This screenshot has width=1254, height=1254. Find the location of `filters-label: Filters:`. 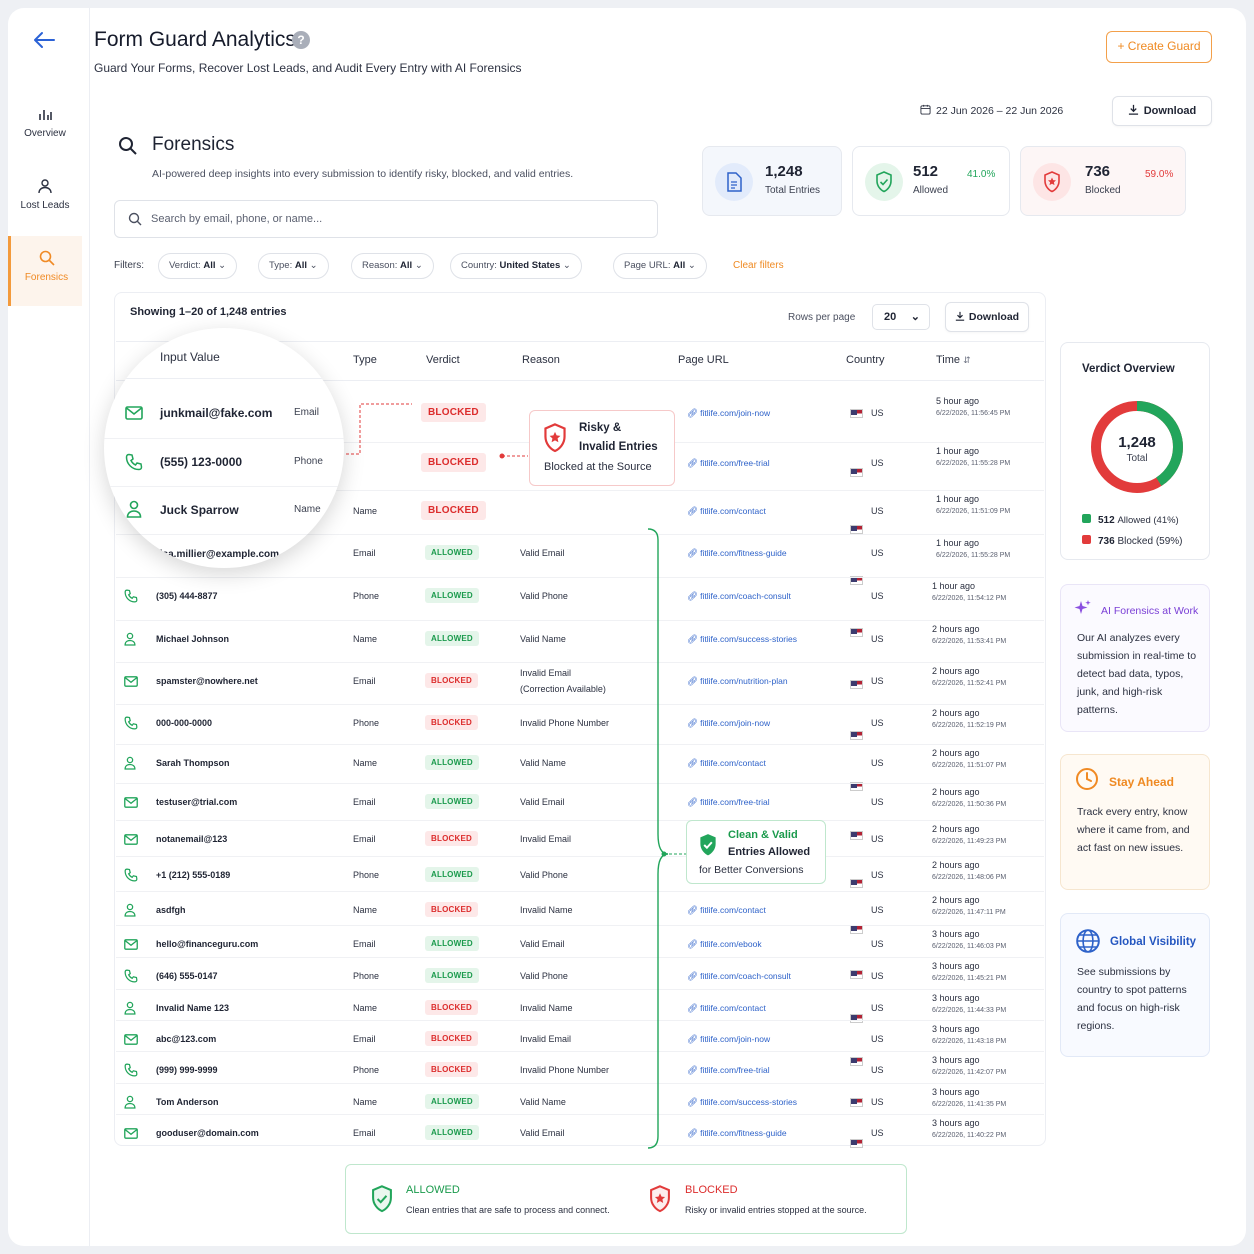

filters-label: Filters: is located at coordinates (129, 265).